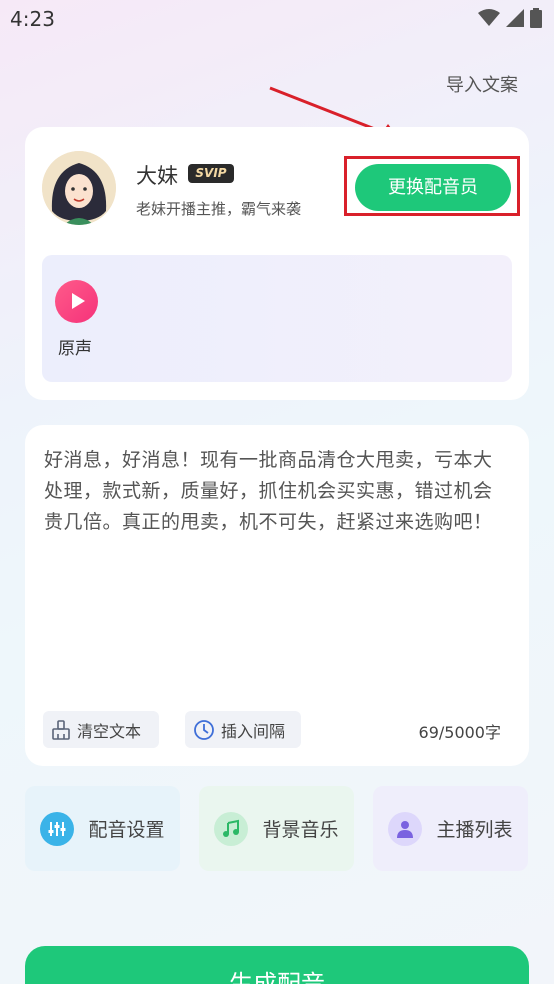 The height and width of the screenshot is (984, 554). Describe the element at coordinates (474, 830) in the screenshot. I see `anchor-list-label: 主播列表` at that location.